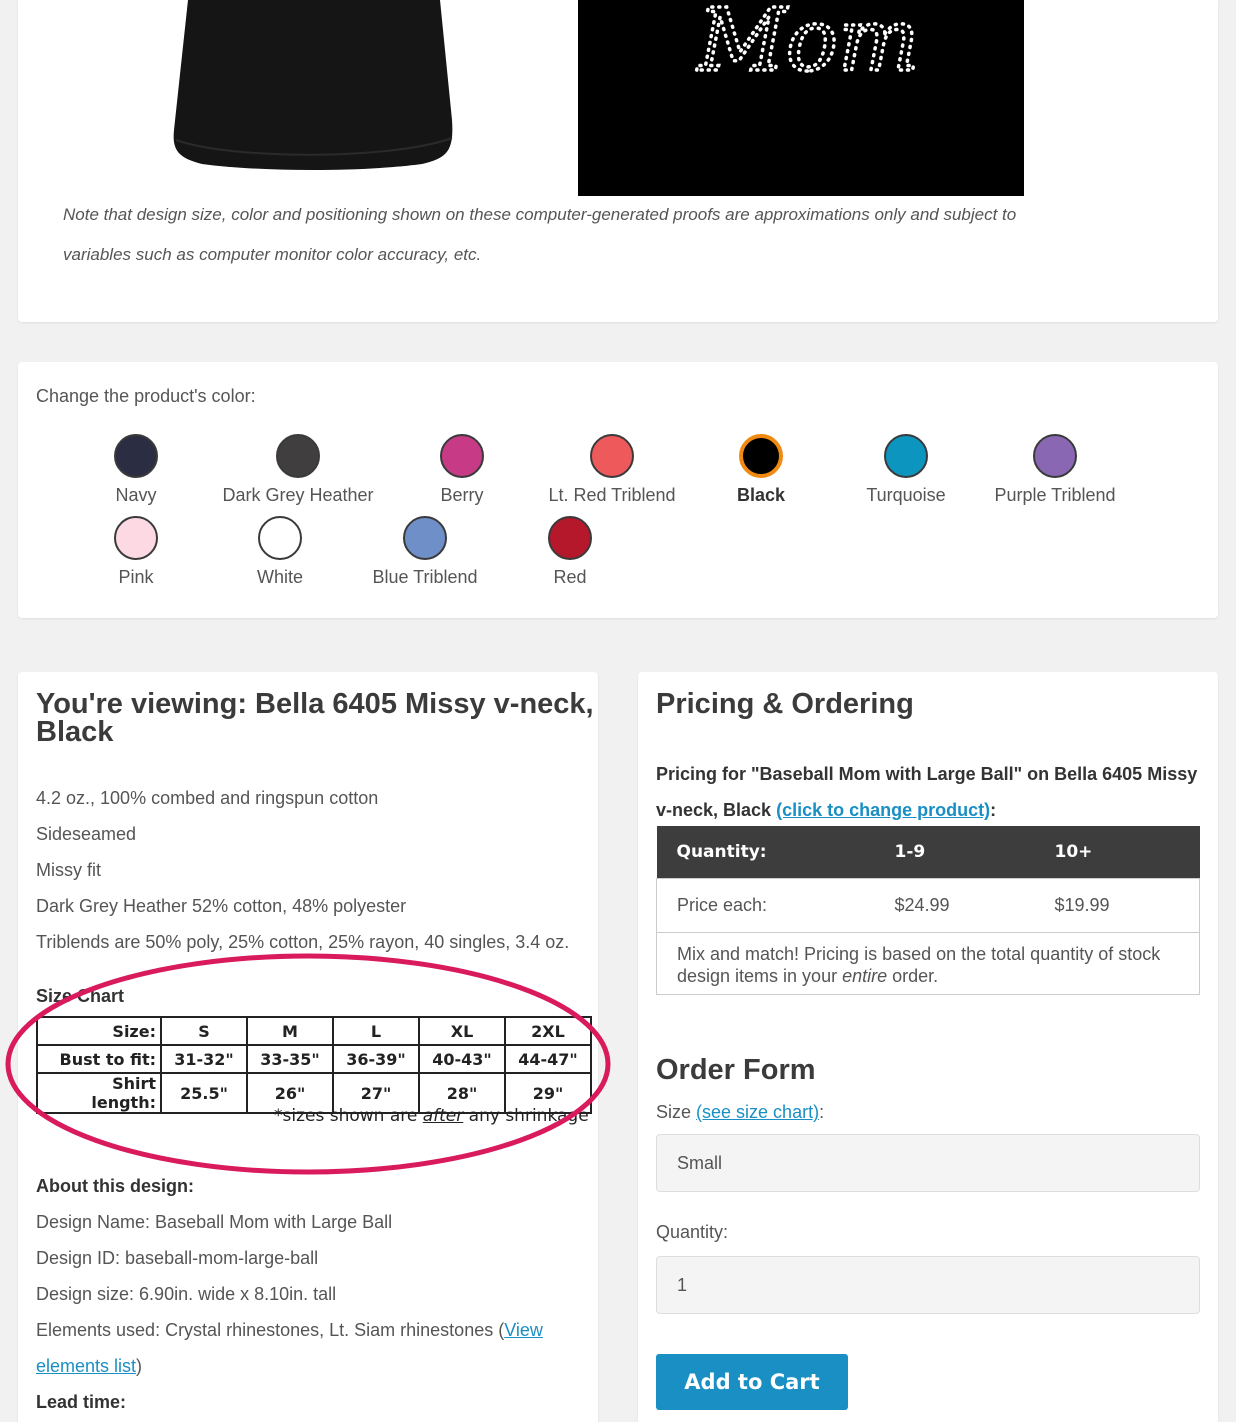 The width and height of the screenshot is (1236, 1422). I want to click on lead-time-heading: Lead time:, so click(81, 1402).